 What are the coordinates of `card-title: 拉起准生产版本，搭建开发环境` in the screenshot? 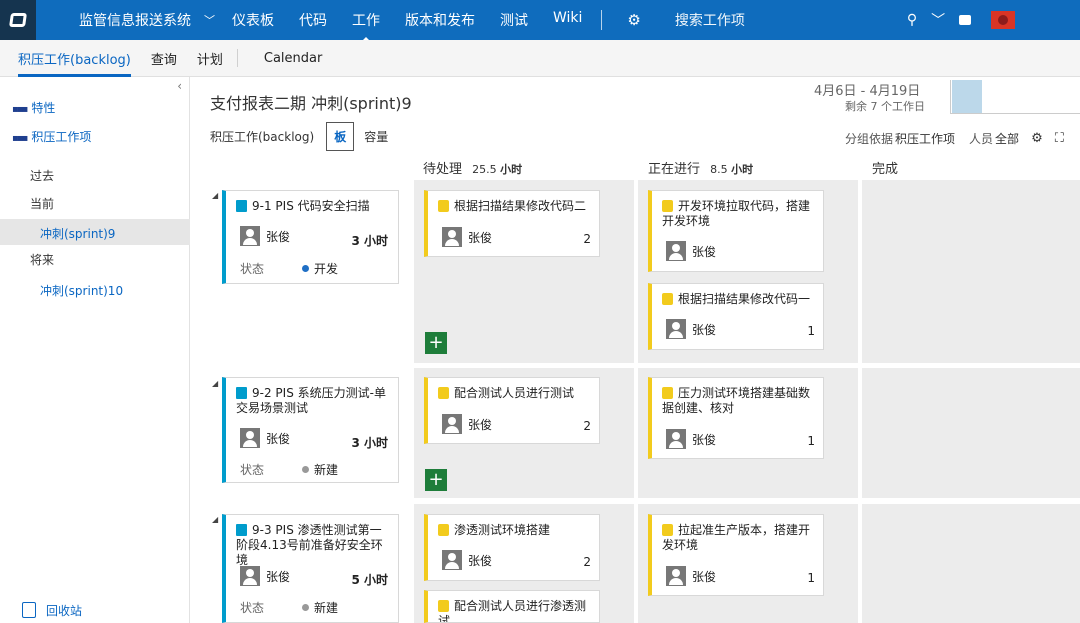 It's located at (736, 537).